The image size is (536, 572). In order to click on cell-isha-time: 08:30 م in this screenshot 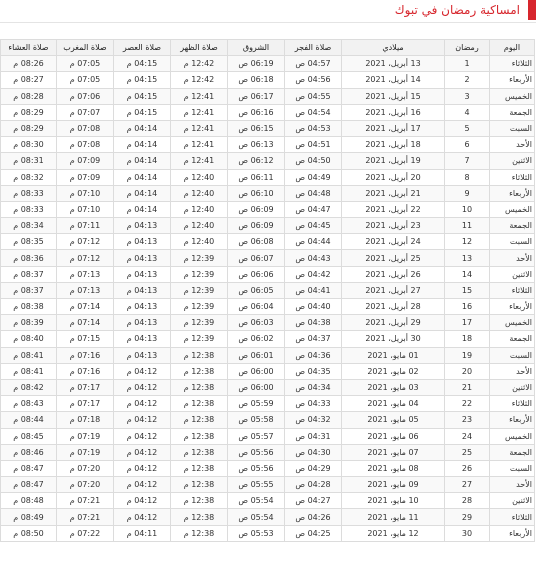, I will do `click(28, 145)`.